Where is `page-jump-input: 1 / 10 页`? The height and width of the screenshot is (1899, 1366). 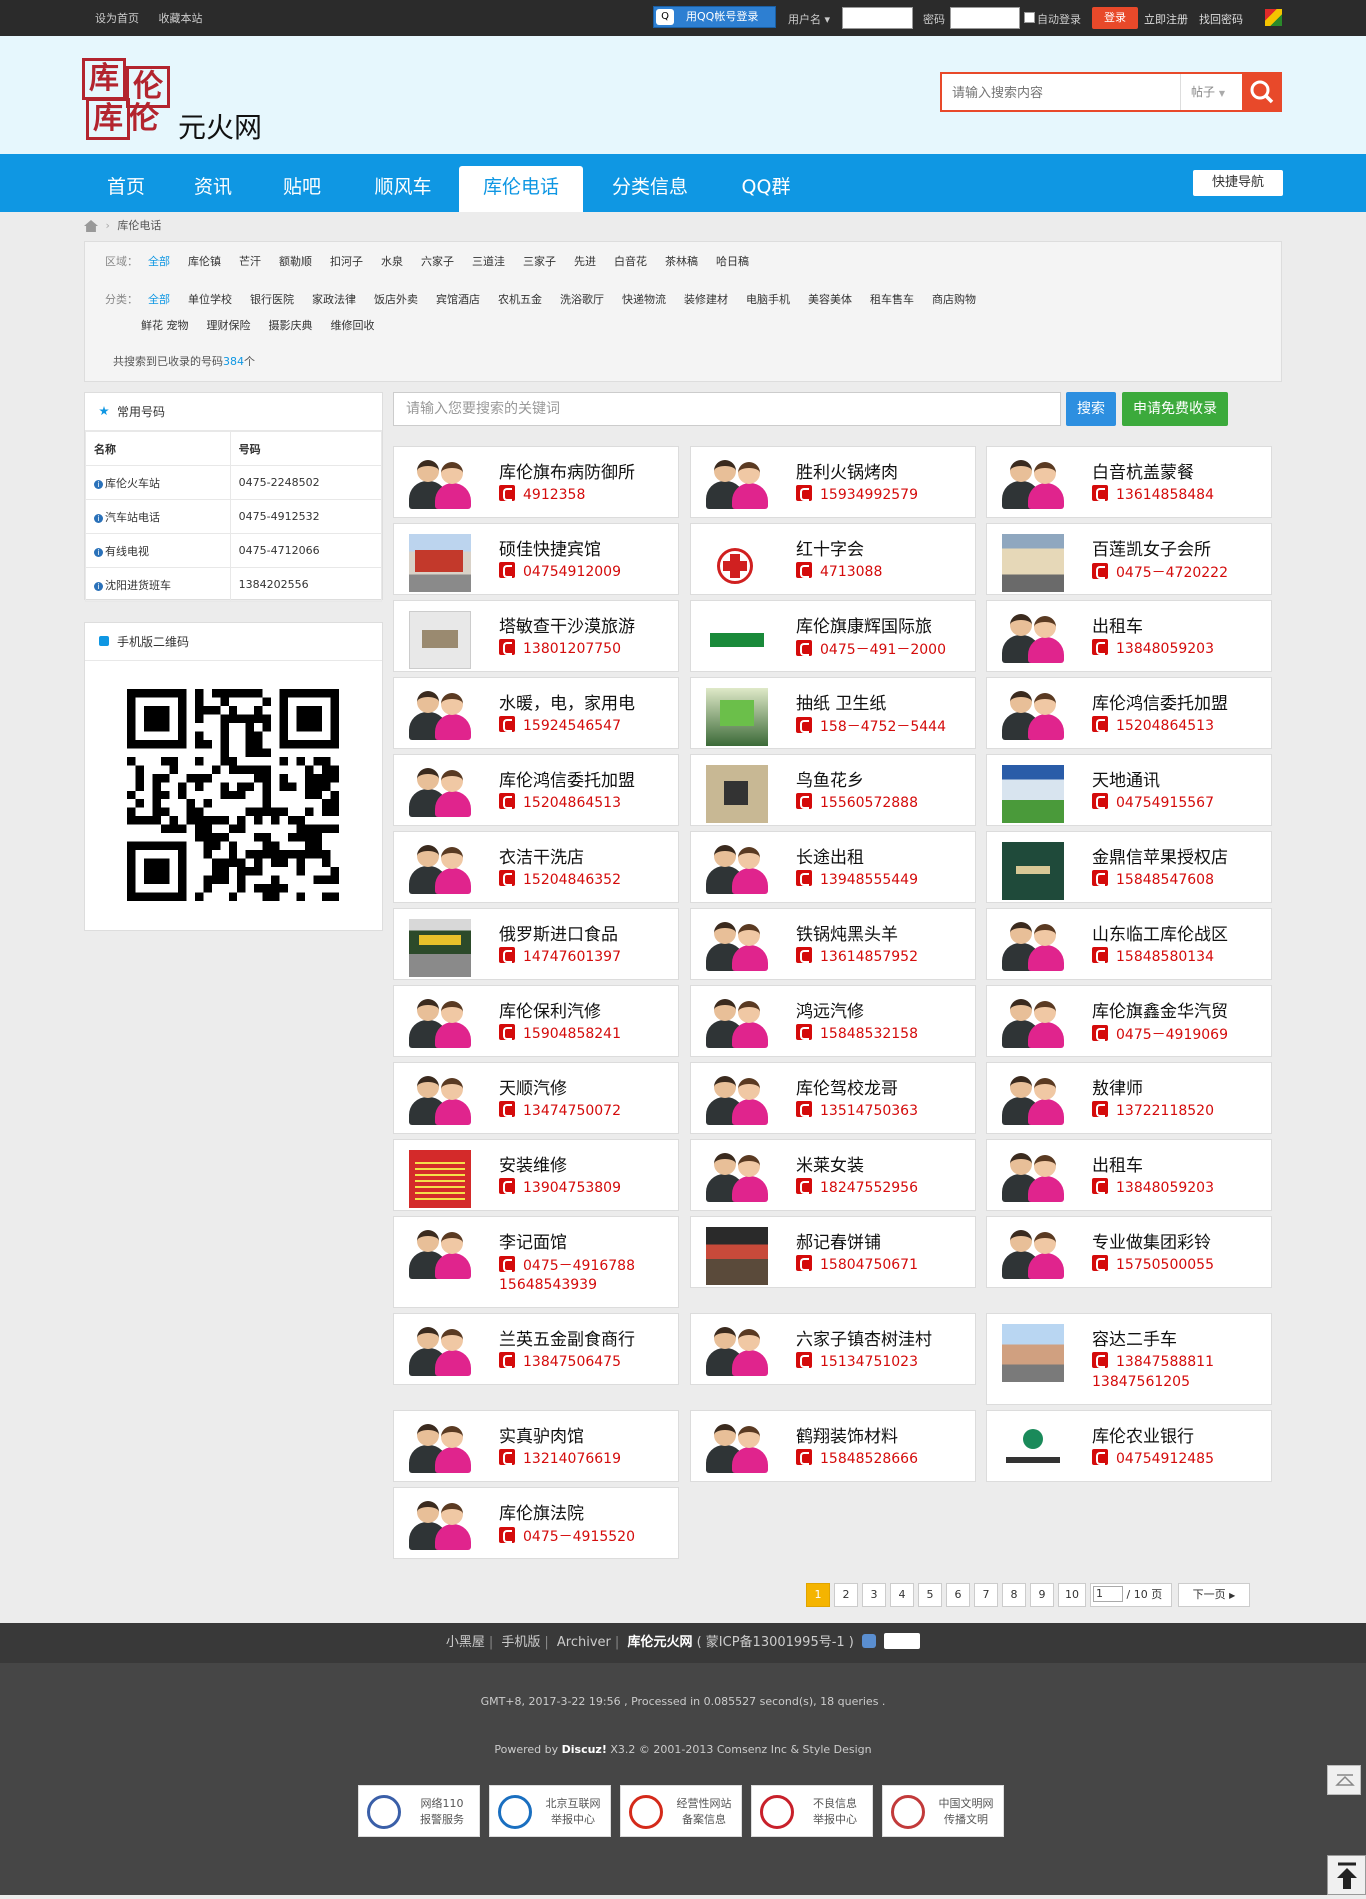
page-jump-input: 1 / 10 页 is located at coordinates (1131, 1595).